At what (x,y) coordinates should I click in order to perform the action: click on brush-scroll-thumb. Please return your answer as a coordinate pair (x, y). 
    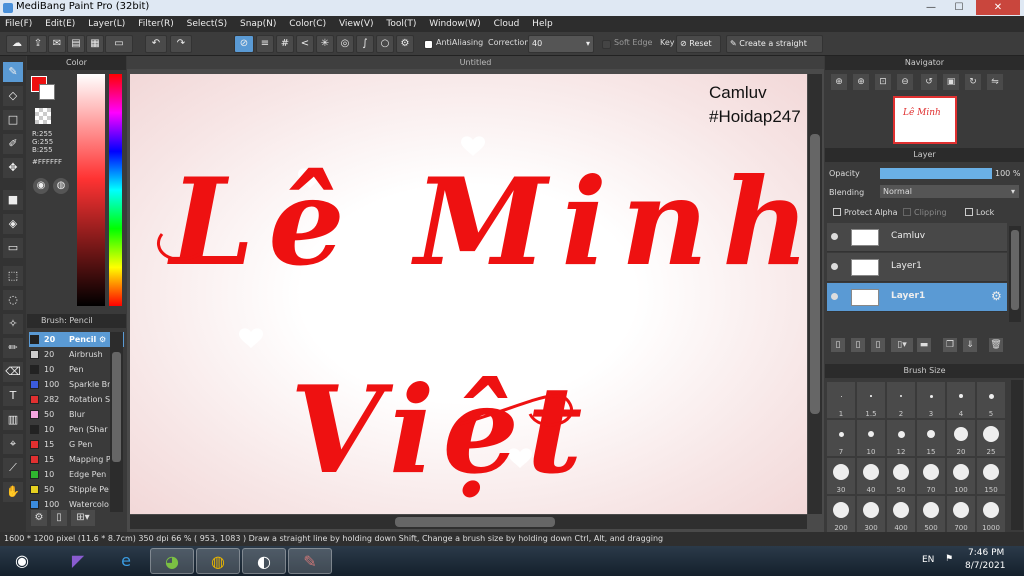
    Looking at the image, I should click on (116, 407).